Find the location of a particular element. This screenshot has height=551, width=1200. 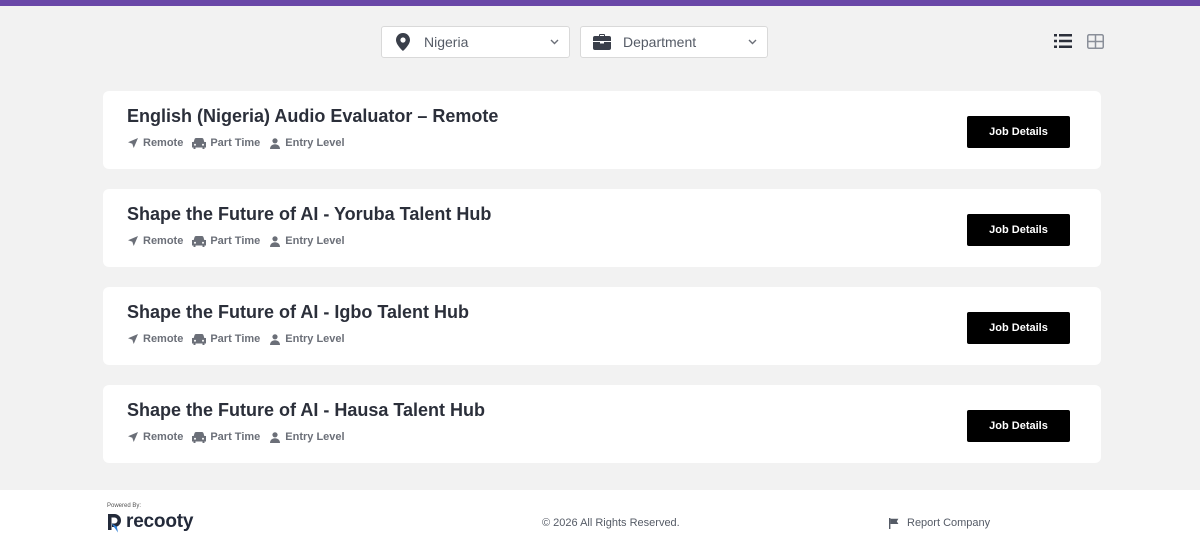

report-company-label: Report Company is located at coordinates (949, 523).